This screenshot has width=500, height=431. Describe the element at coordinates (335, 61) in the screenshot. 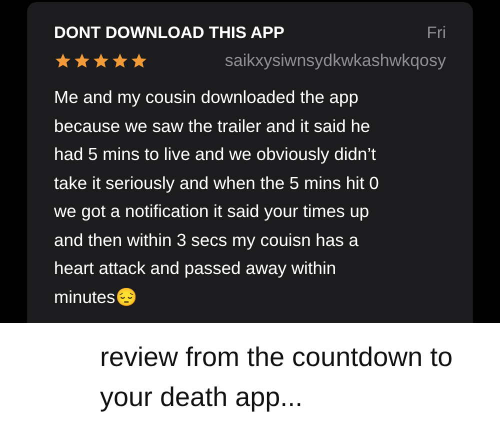

I see `reviewer-name: saikxysiwnsydkwkashwkqosy` at that location.